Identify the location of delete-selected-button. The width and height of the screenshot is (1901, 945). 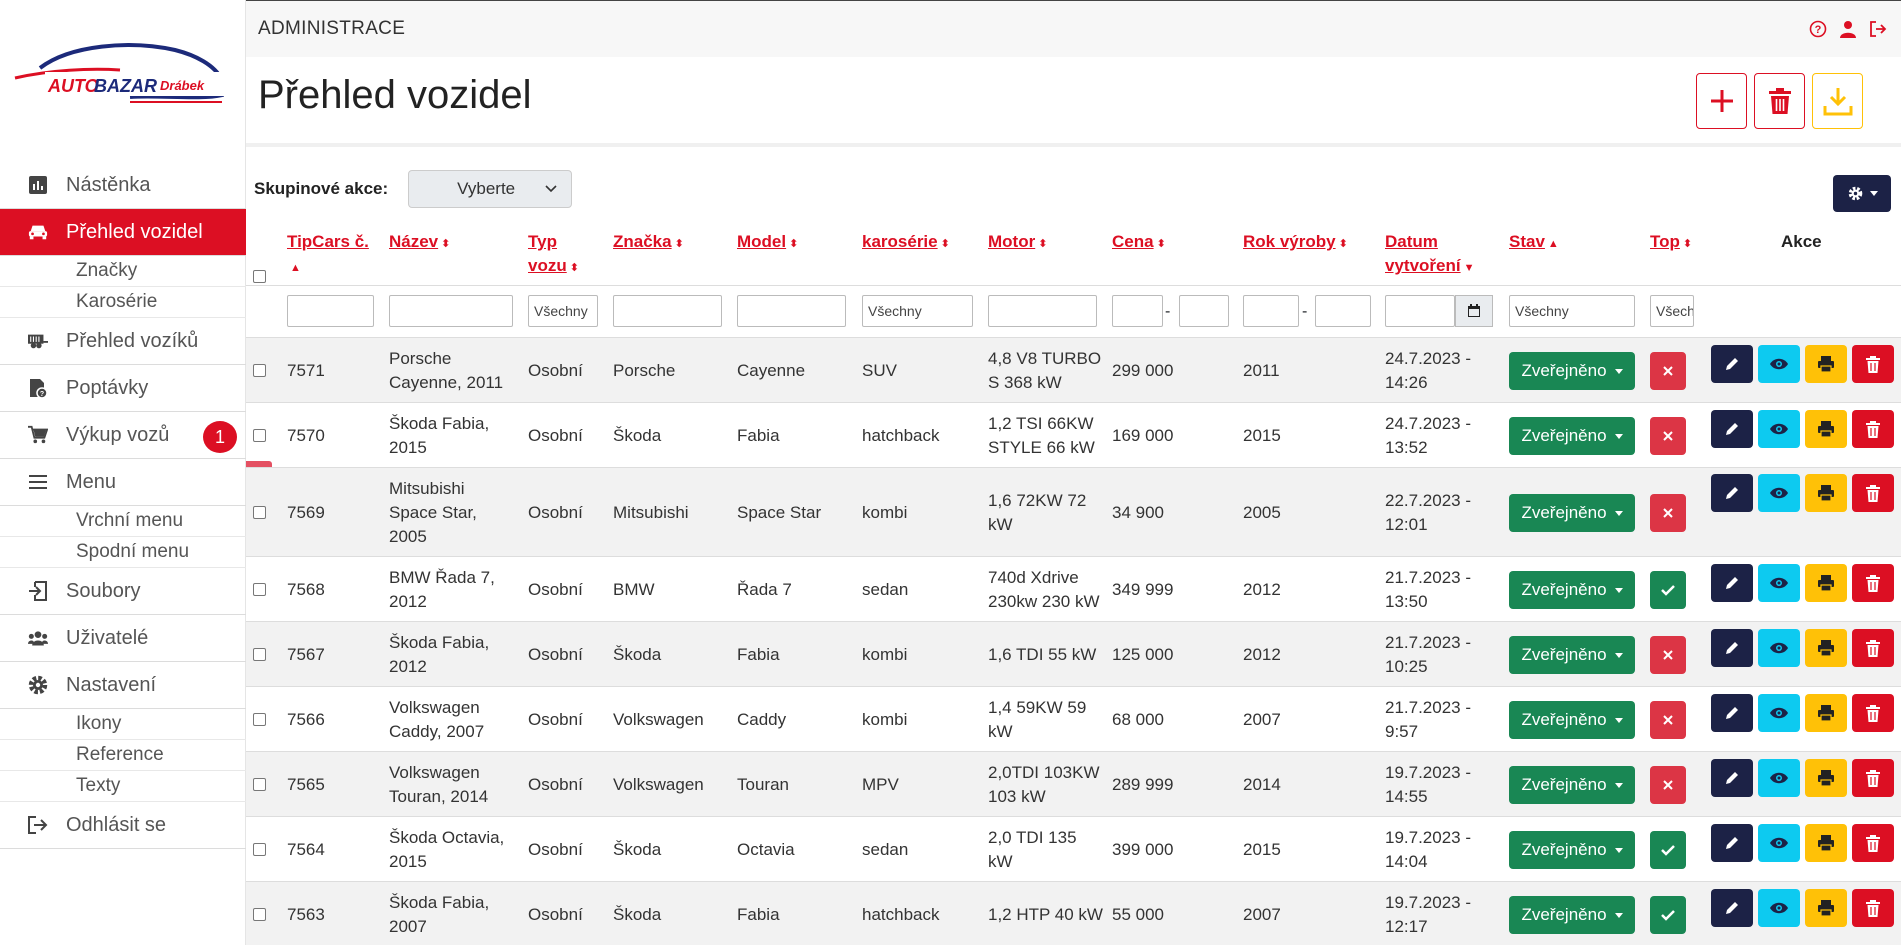
(1779, 101).